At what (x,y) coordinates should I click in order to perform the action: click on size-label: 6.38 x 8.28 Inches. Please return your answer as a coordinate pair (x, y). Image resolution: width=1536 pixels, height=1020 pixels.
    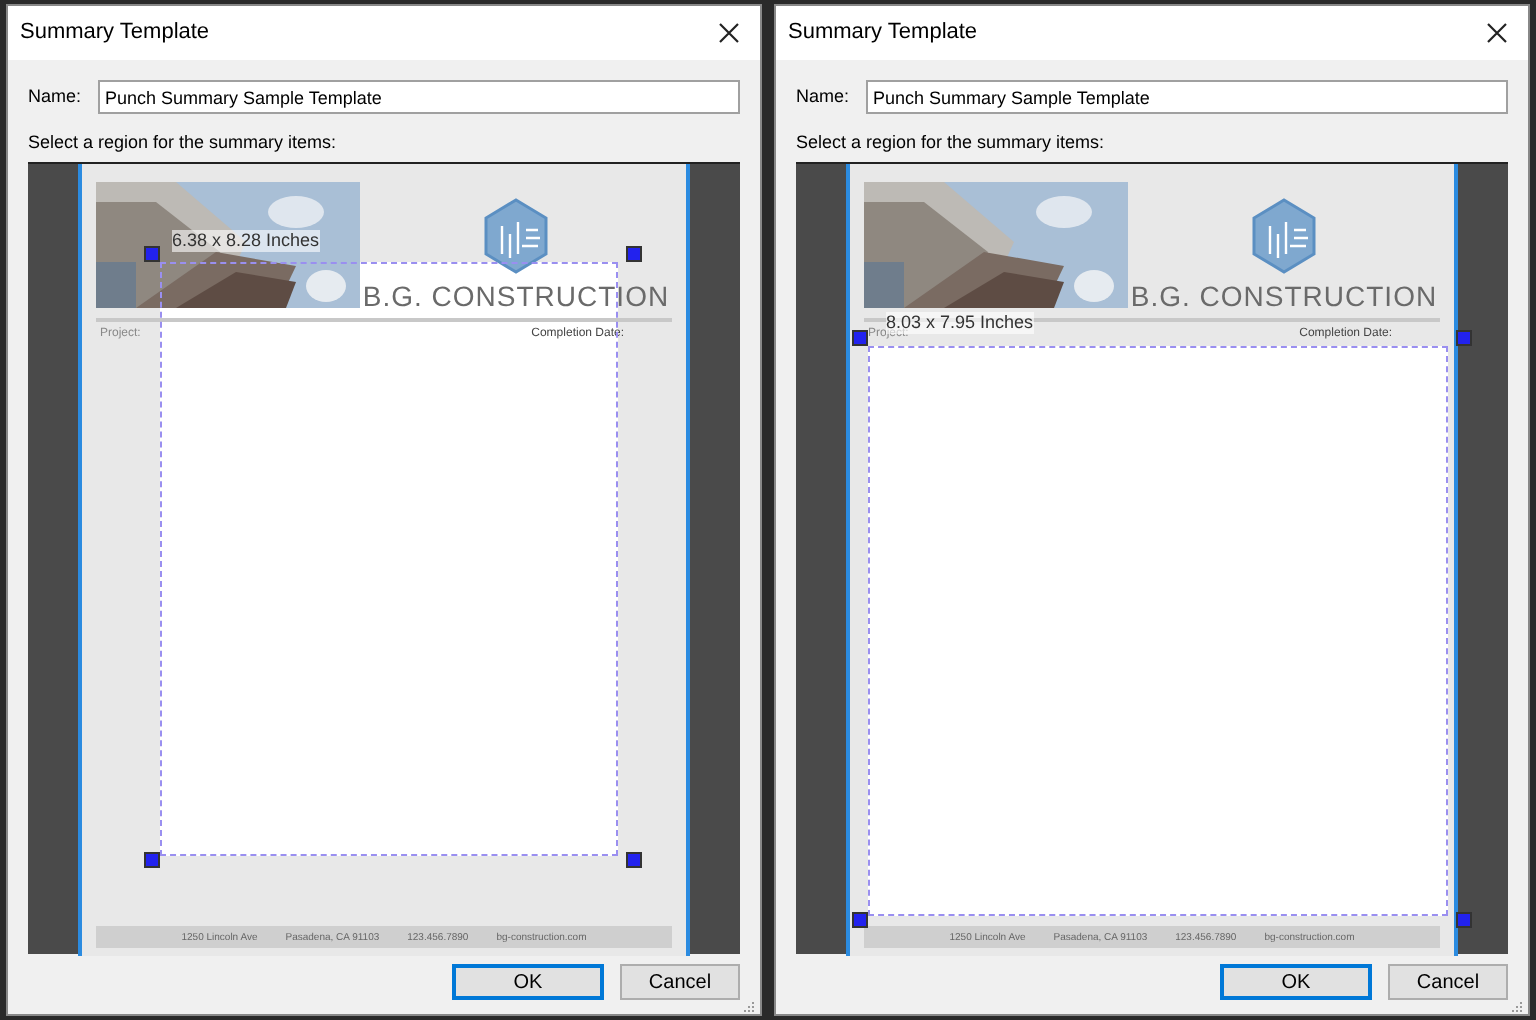
    Looking at the image, I should click on (246, 241).